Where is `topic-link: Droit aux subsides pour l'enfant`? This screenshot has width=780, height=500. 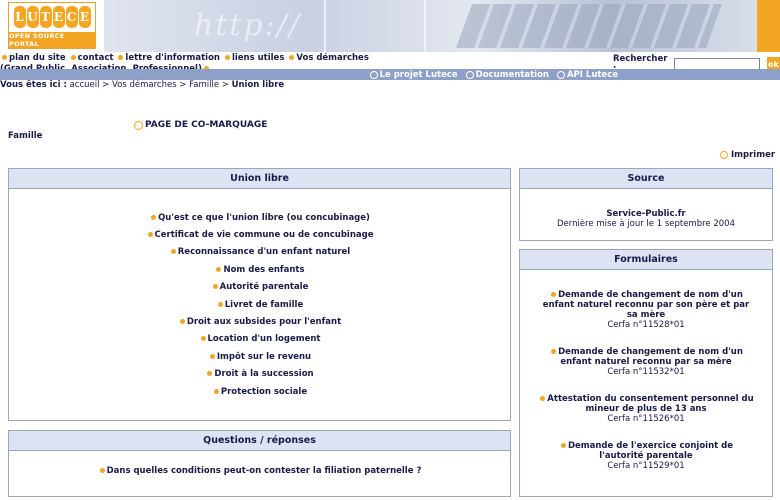 topic-link: Droit aux subsides pour l'enfant is located at coordinates (264, 322).